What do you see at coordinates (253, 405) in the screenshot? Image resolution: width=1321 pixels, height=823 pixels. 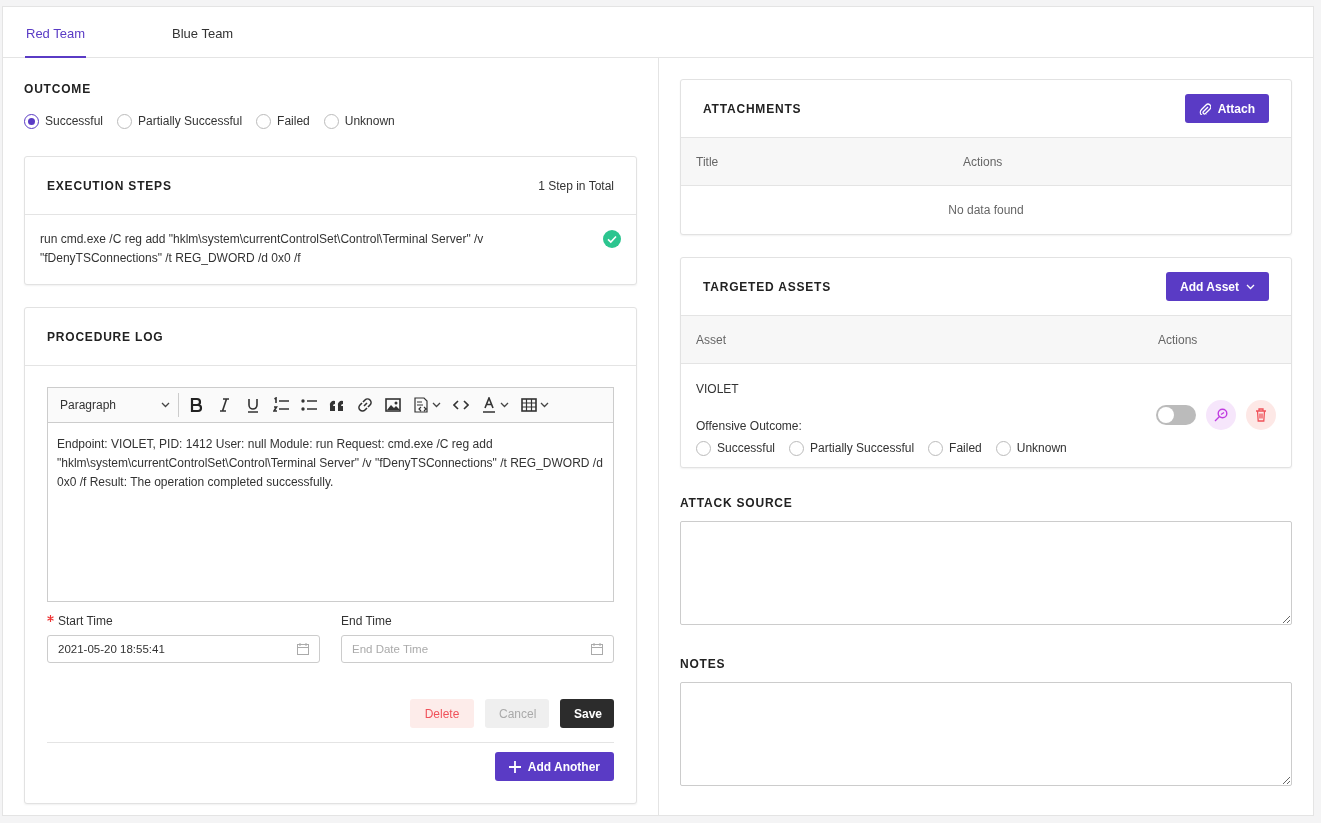 I see `underline-icon` at bounding box center [253, 405].